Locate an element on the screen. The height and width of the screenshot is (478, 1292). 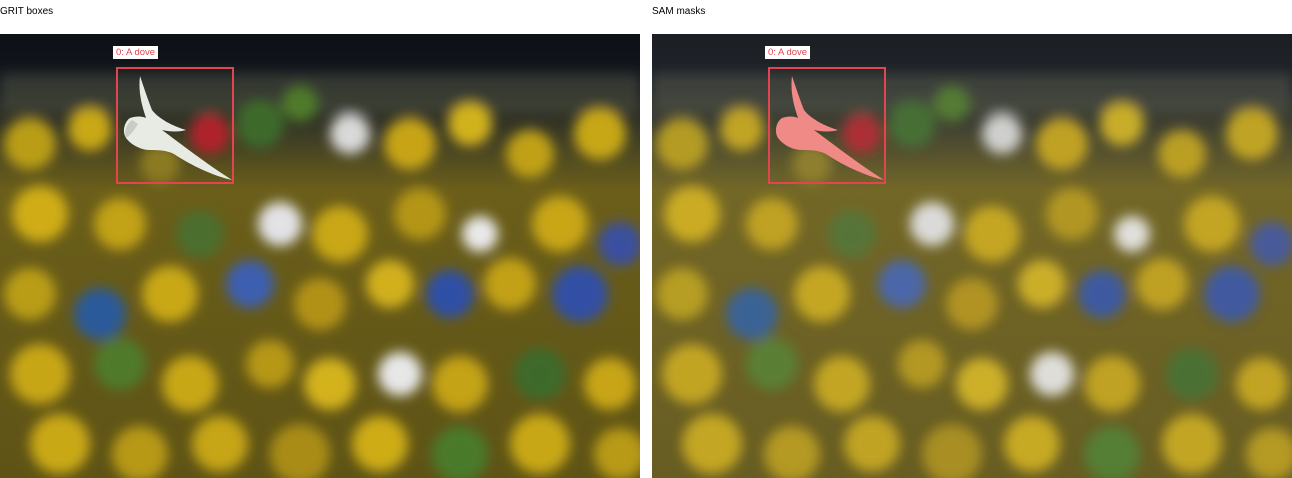
panel-title: SAM masks is located at coordinates (679, 11).